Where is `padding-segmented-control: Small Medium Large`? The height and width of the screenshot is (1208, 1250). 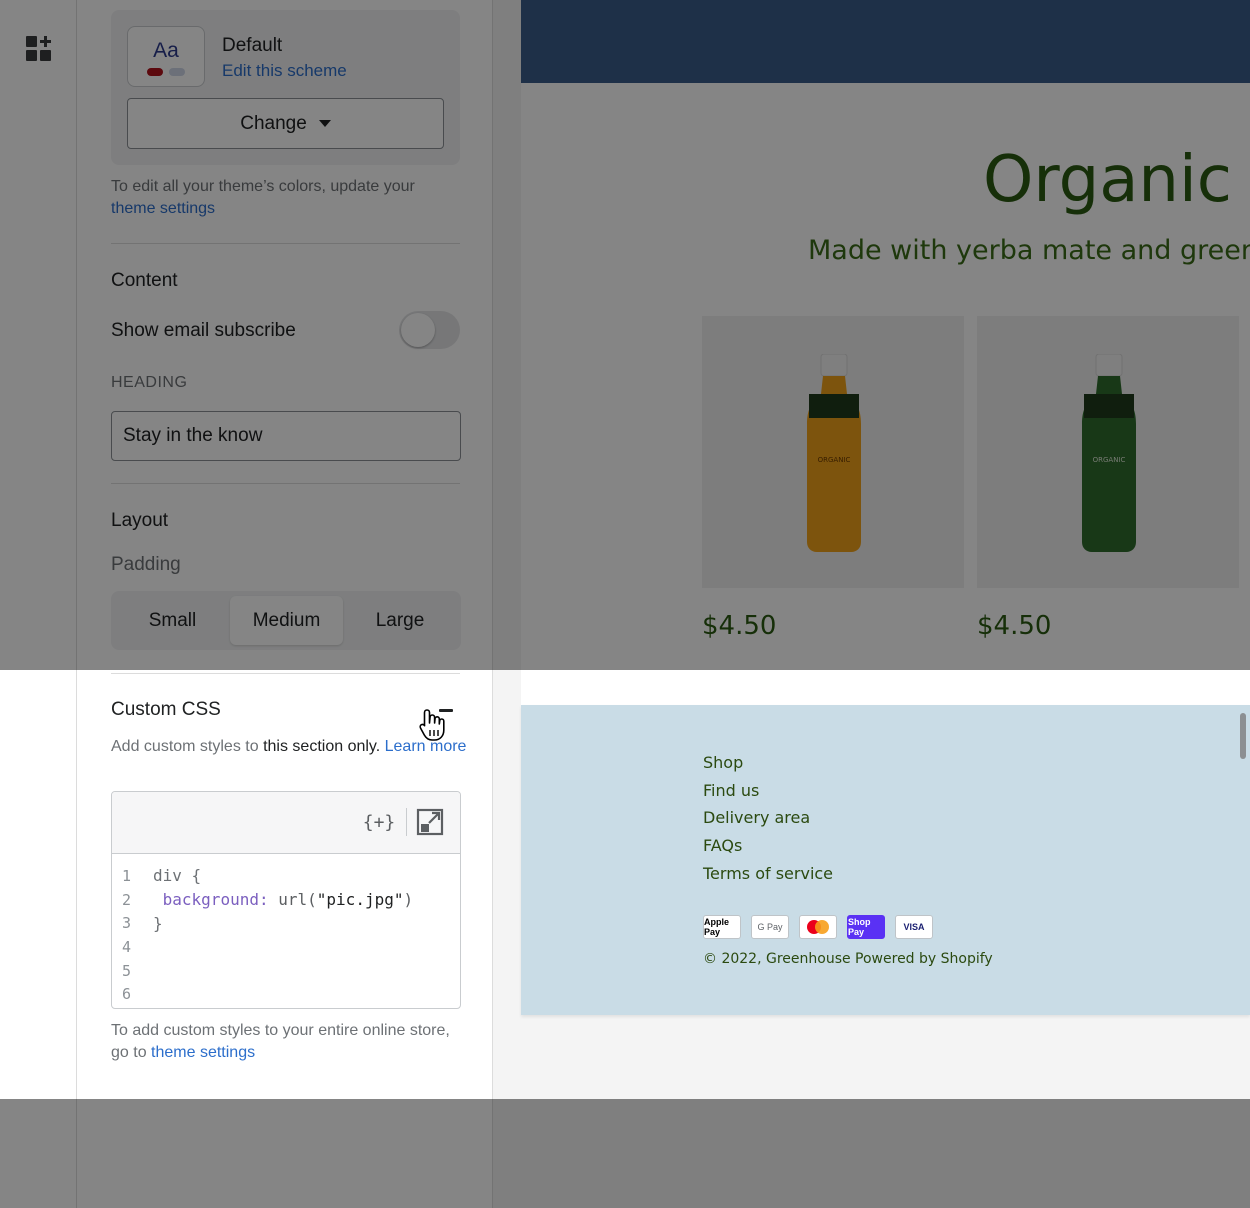 padding-segmented-control: Small Medium Large is located at coordinates (286, 620).